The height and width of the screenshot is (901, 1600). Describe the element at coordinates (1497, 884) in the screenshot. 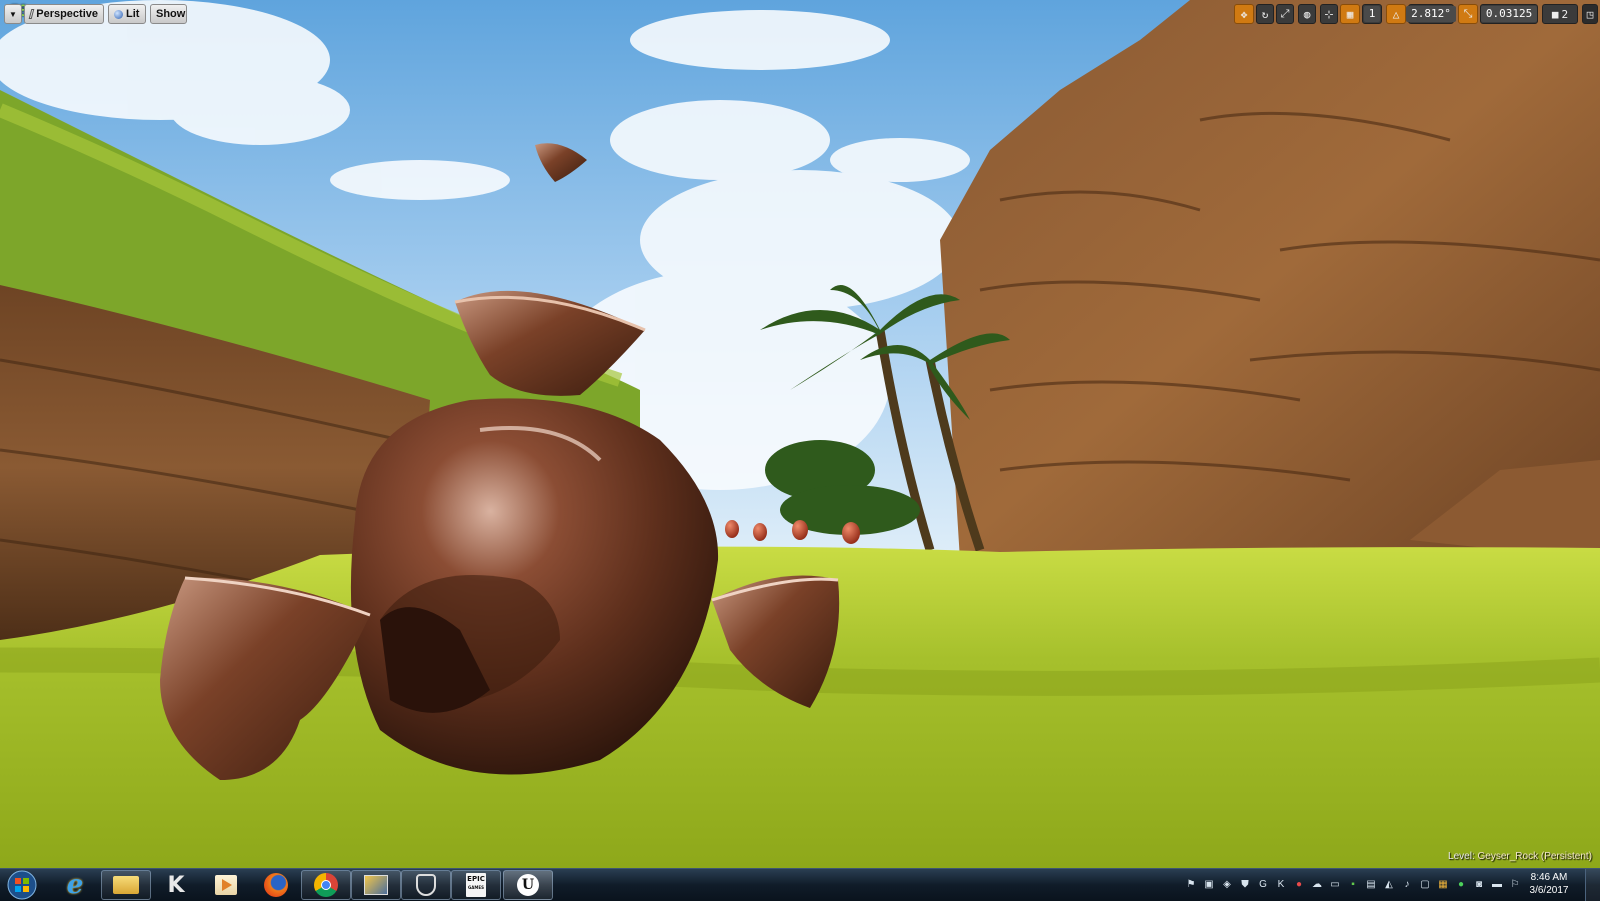

I see `tray-usb-icon: ▬` at that location.